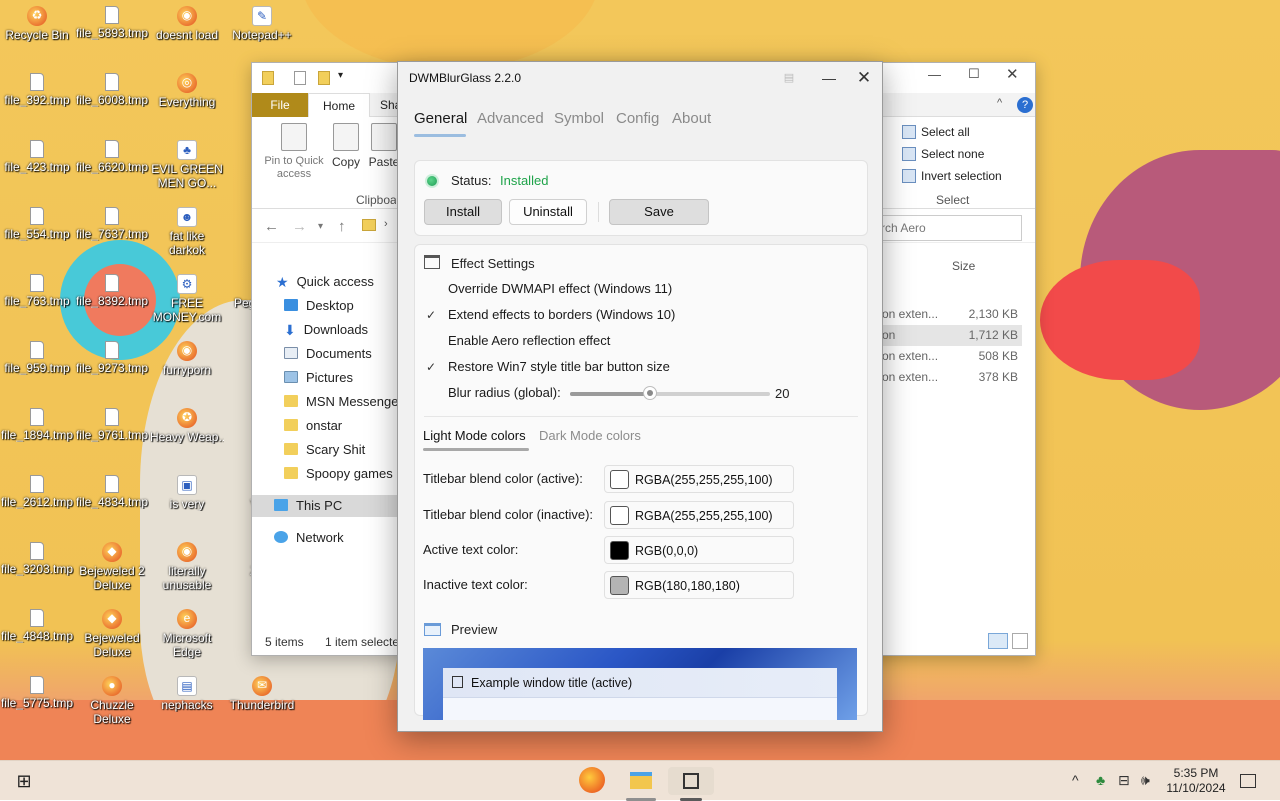 Image resolution: width=1280 pixels, height=801 pixels. Describe the element at coordinates (579, 118) in the screenshot. I see `tab-symbol: Symbol` at that location.